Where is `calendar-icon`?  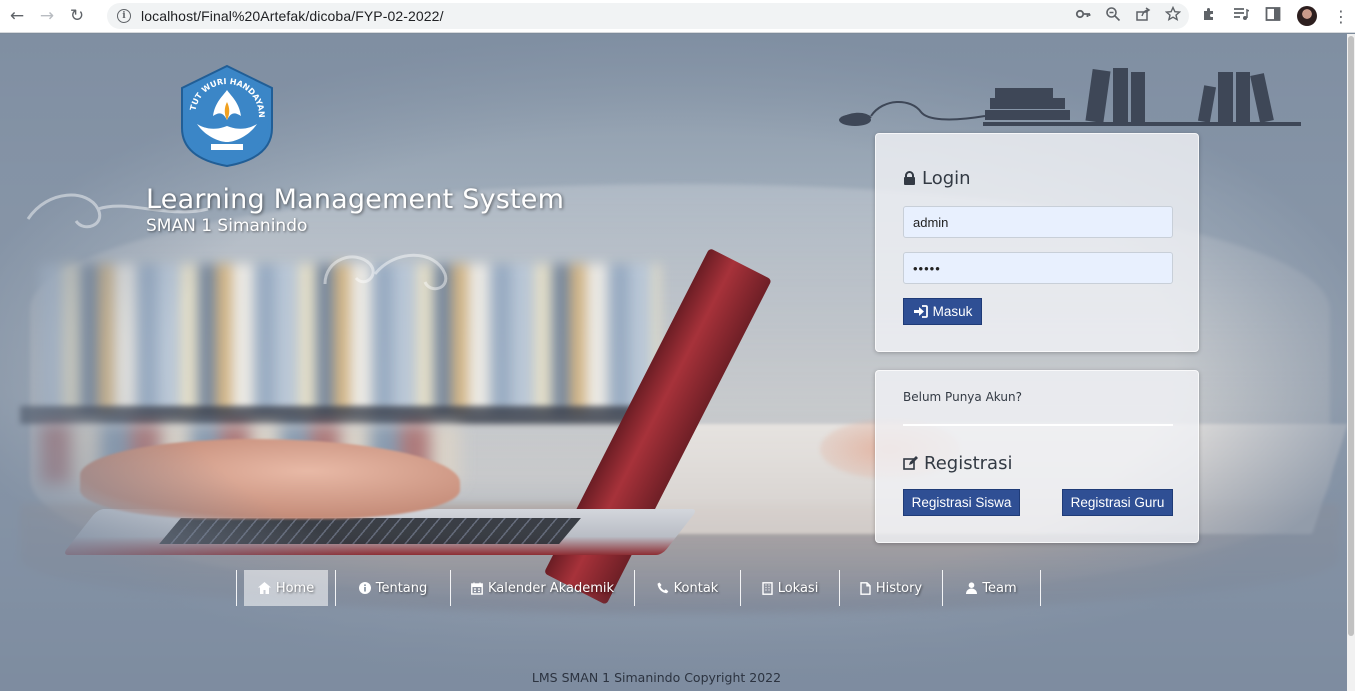
calendar-icon is located at coordinates (477, 588).